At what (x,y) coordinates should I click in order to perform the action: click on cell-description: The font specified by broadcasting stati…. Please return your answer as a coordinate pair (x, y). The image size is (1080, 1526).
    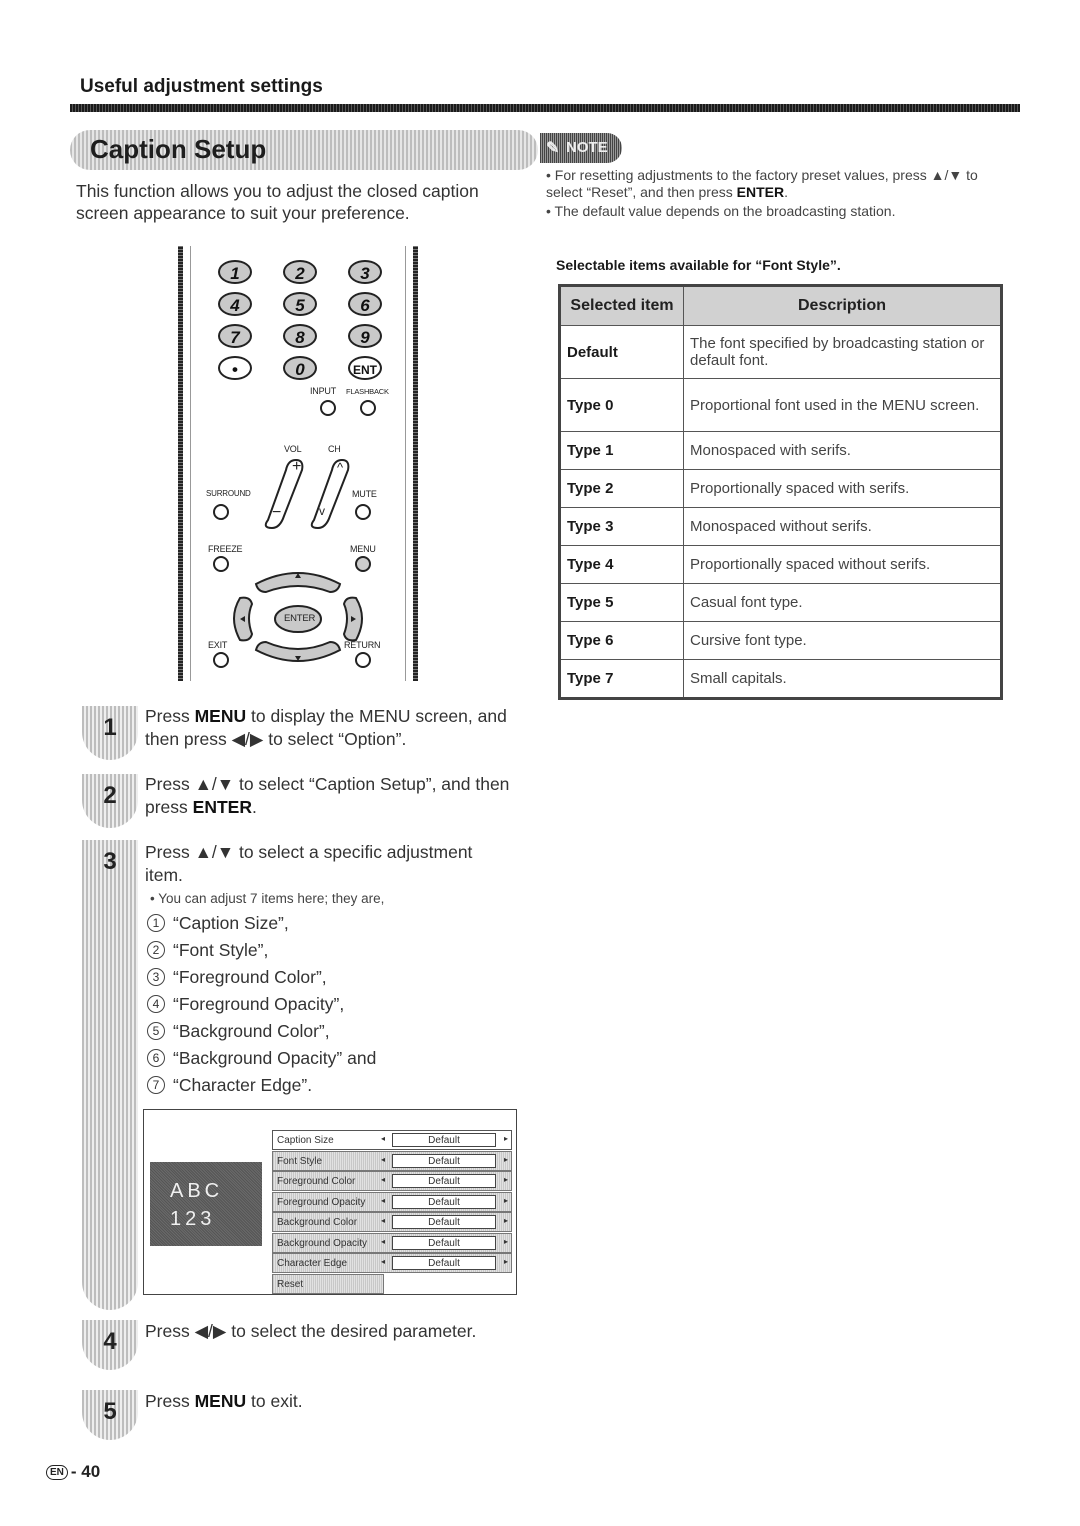
    Looking at the image, I should click on (842, 352).